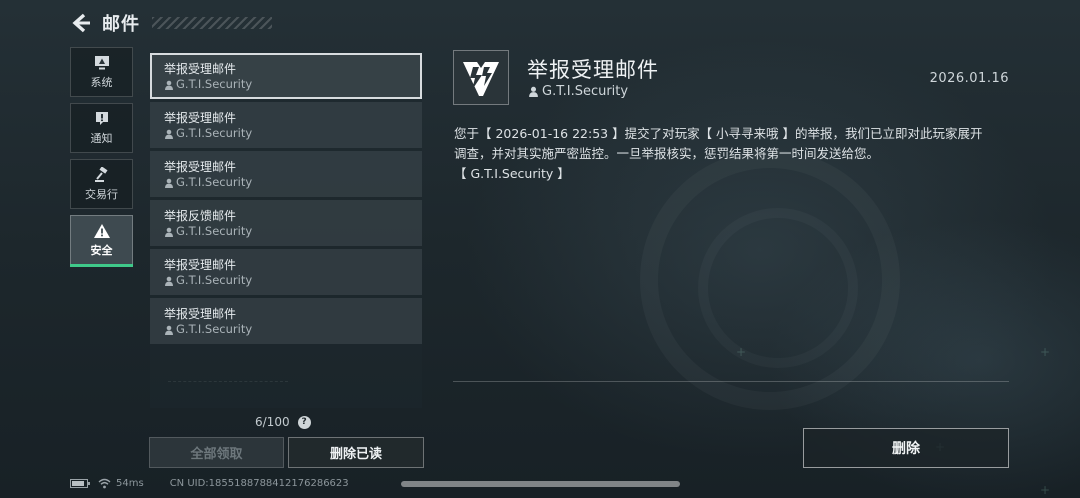 The width and height of the screenshot is (1080, 498). What do you see at coordinates (101, 118) in the screenshot?
I see `exclamation-icon` at bounding box center [101, 118].